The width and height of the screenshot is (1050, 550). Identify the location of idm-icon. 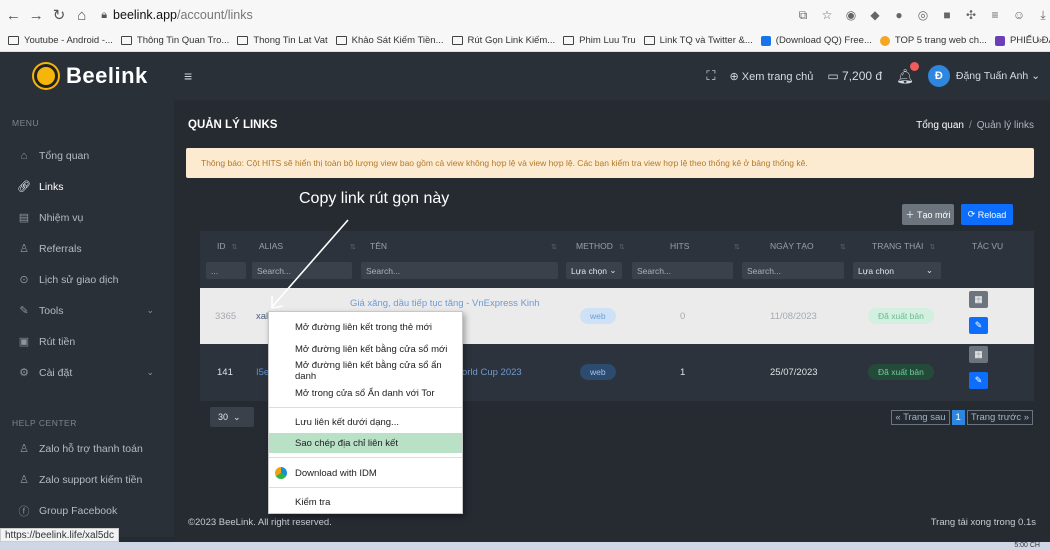
(281, 473).